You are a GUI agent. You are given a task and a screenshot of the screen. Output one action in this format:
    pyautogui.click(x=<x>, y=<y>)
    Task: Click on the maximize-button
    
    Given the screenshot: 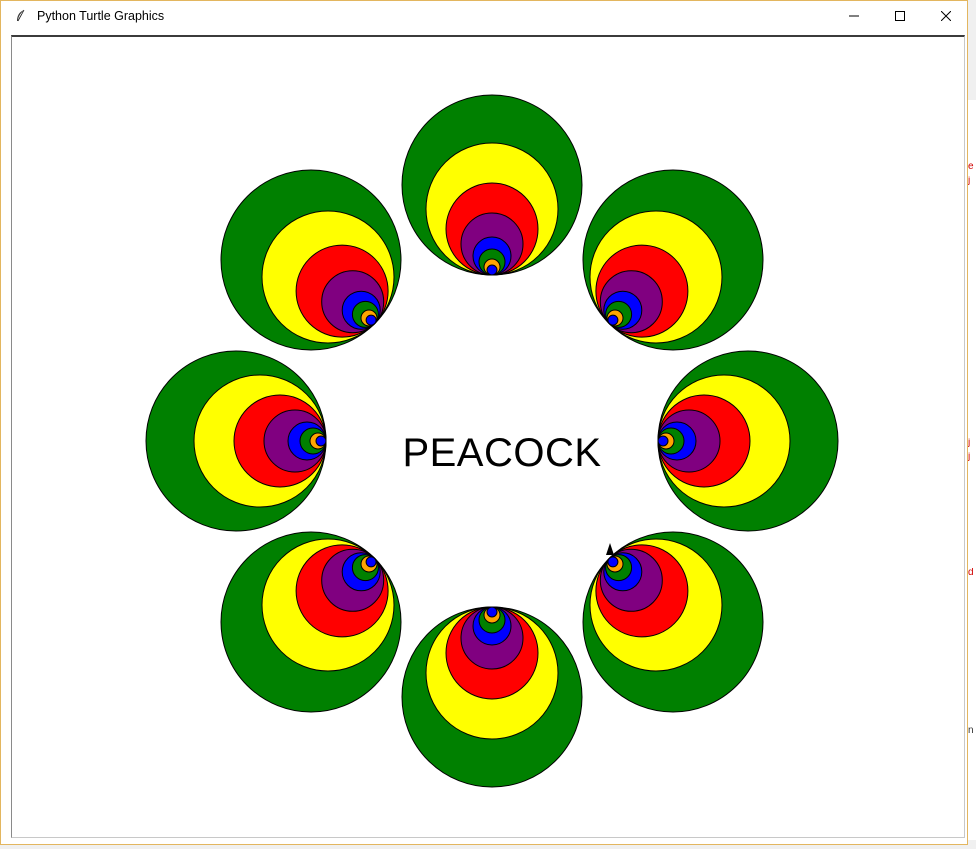 What is the action you would take?
    pyautogui.click(x=900, y=16)
    